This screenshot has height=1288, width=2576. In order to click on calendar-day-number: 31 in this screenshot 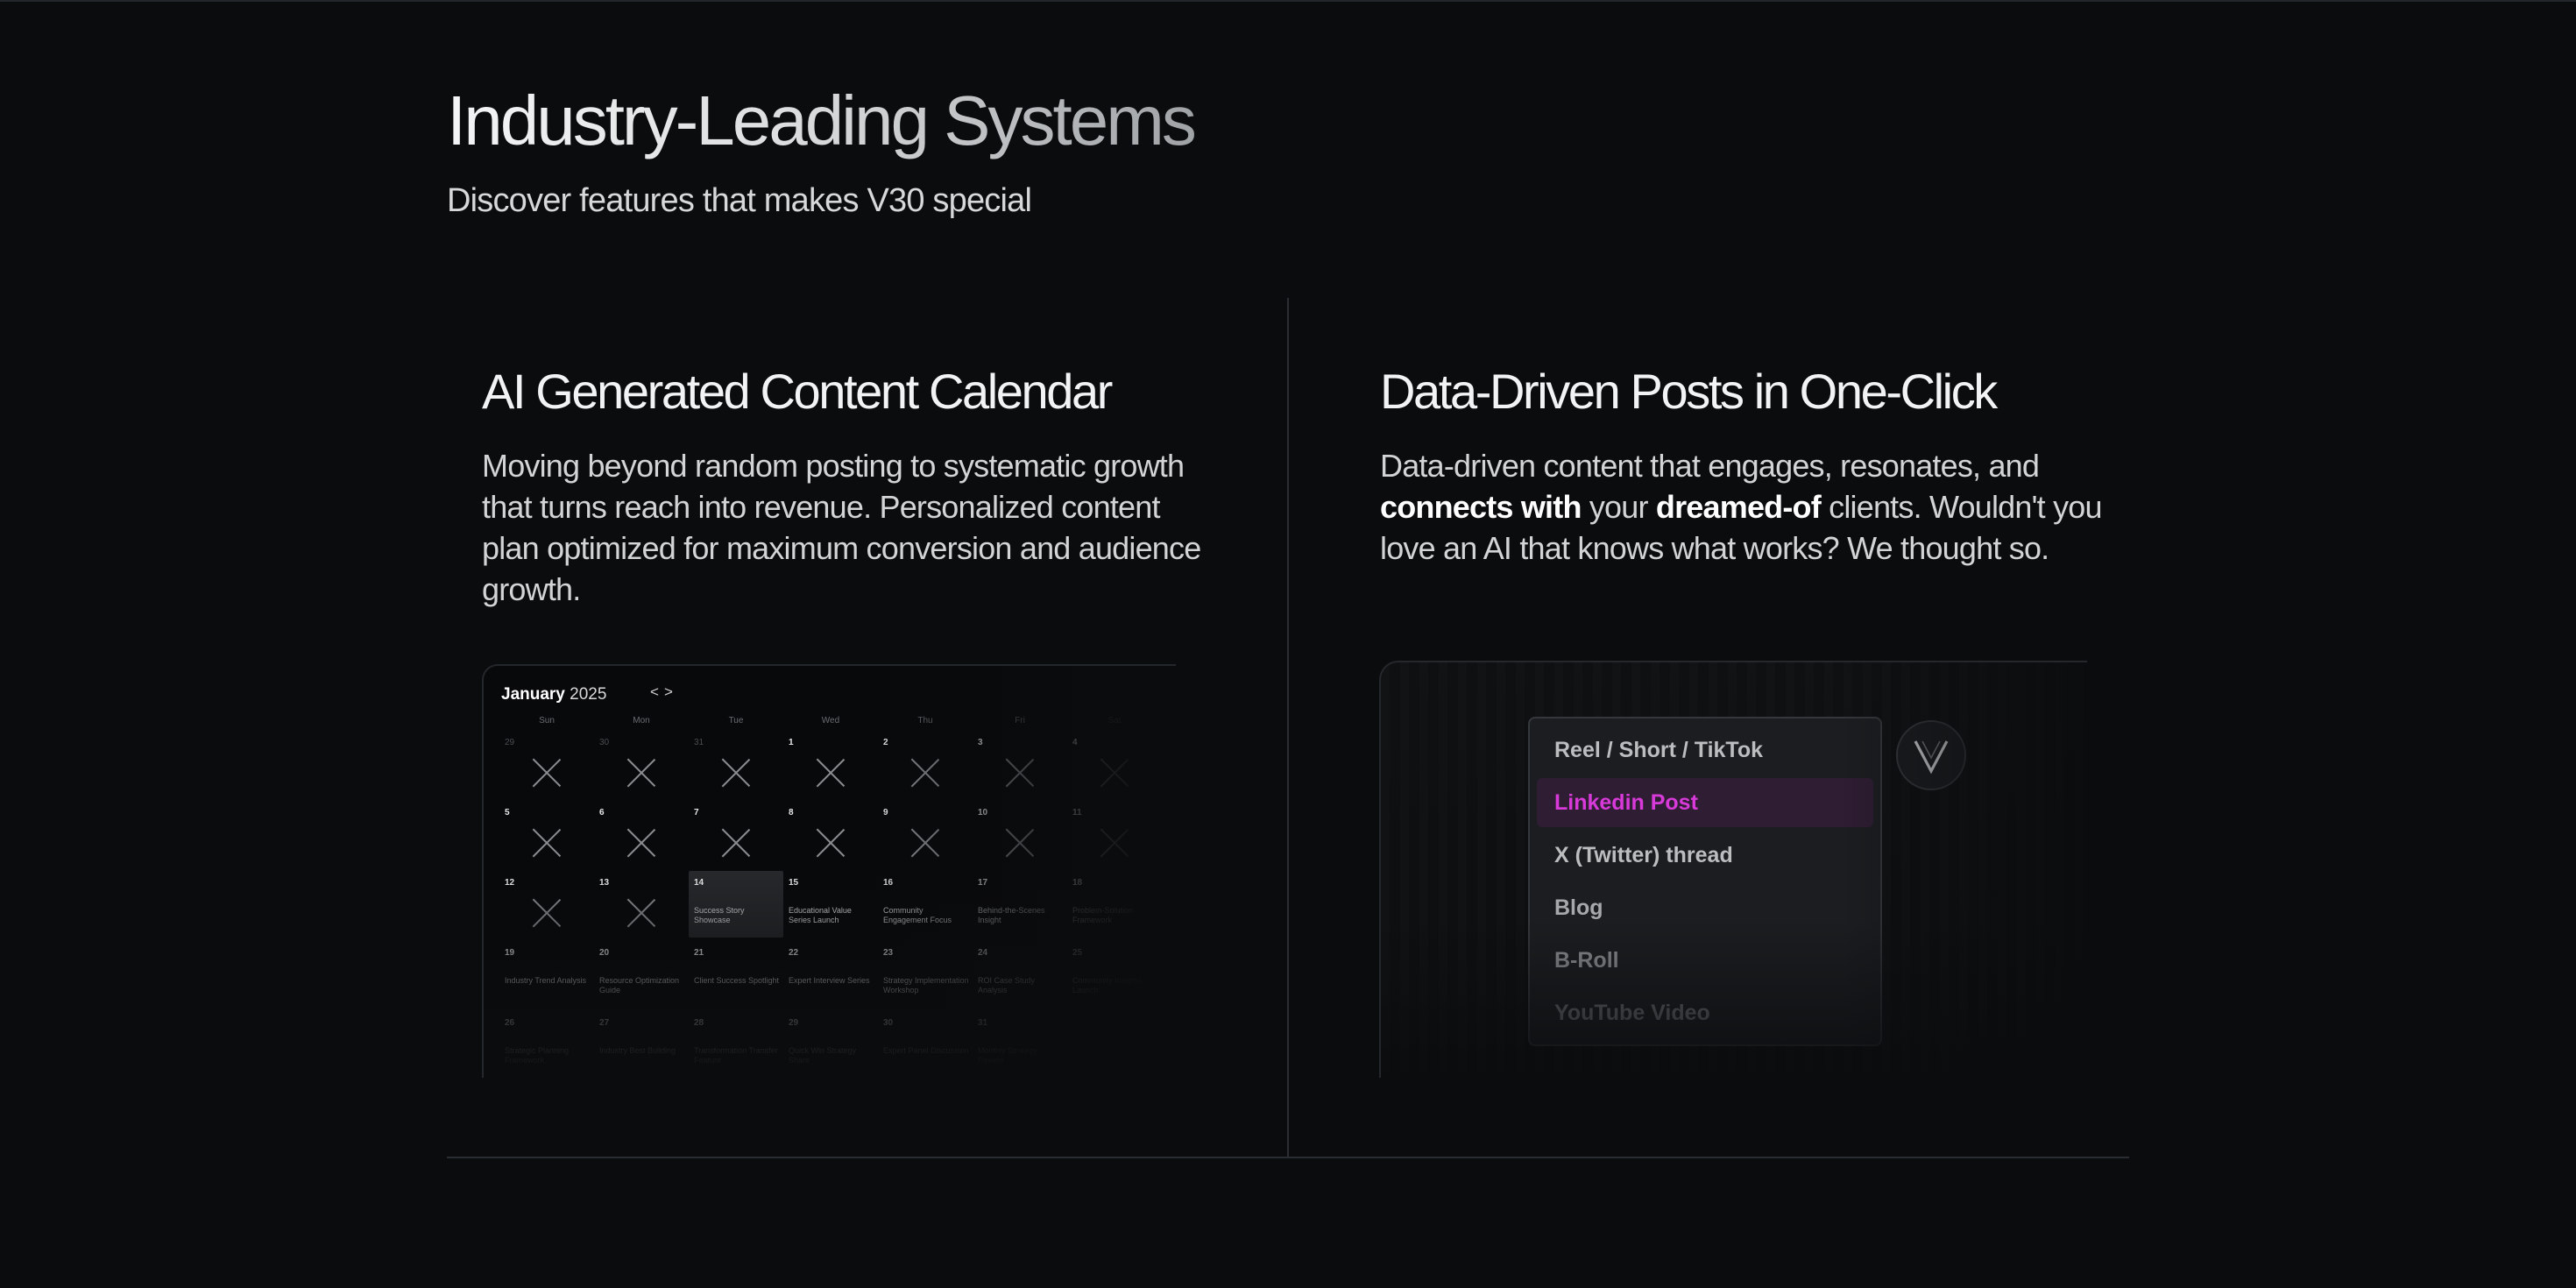, I will do `click(699, 742)`.